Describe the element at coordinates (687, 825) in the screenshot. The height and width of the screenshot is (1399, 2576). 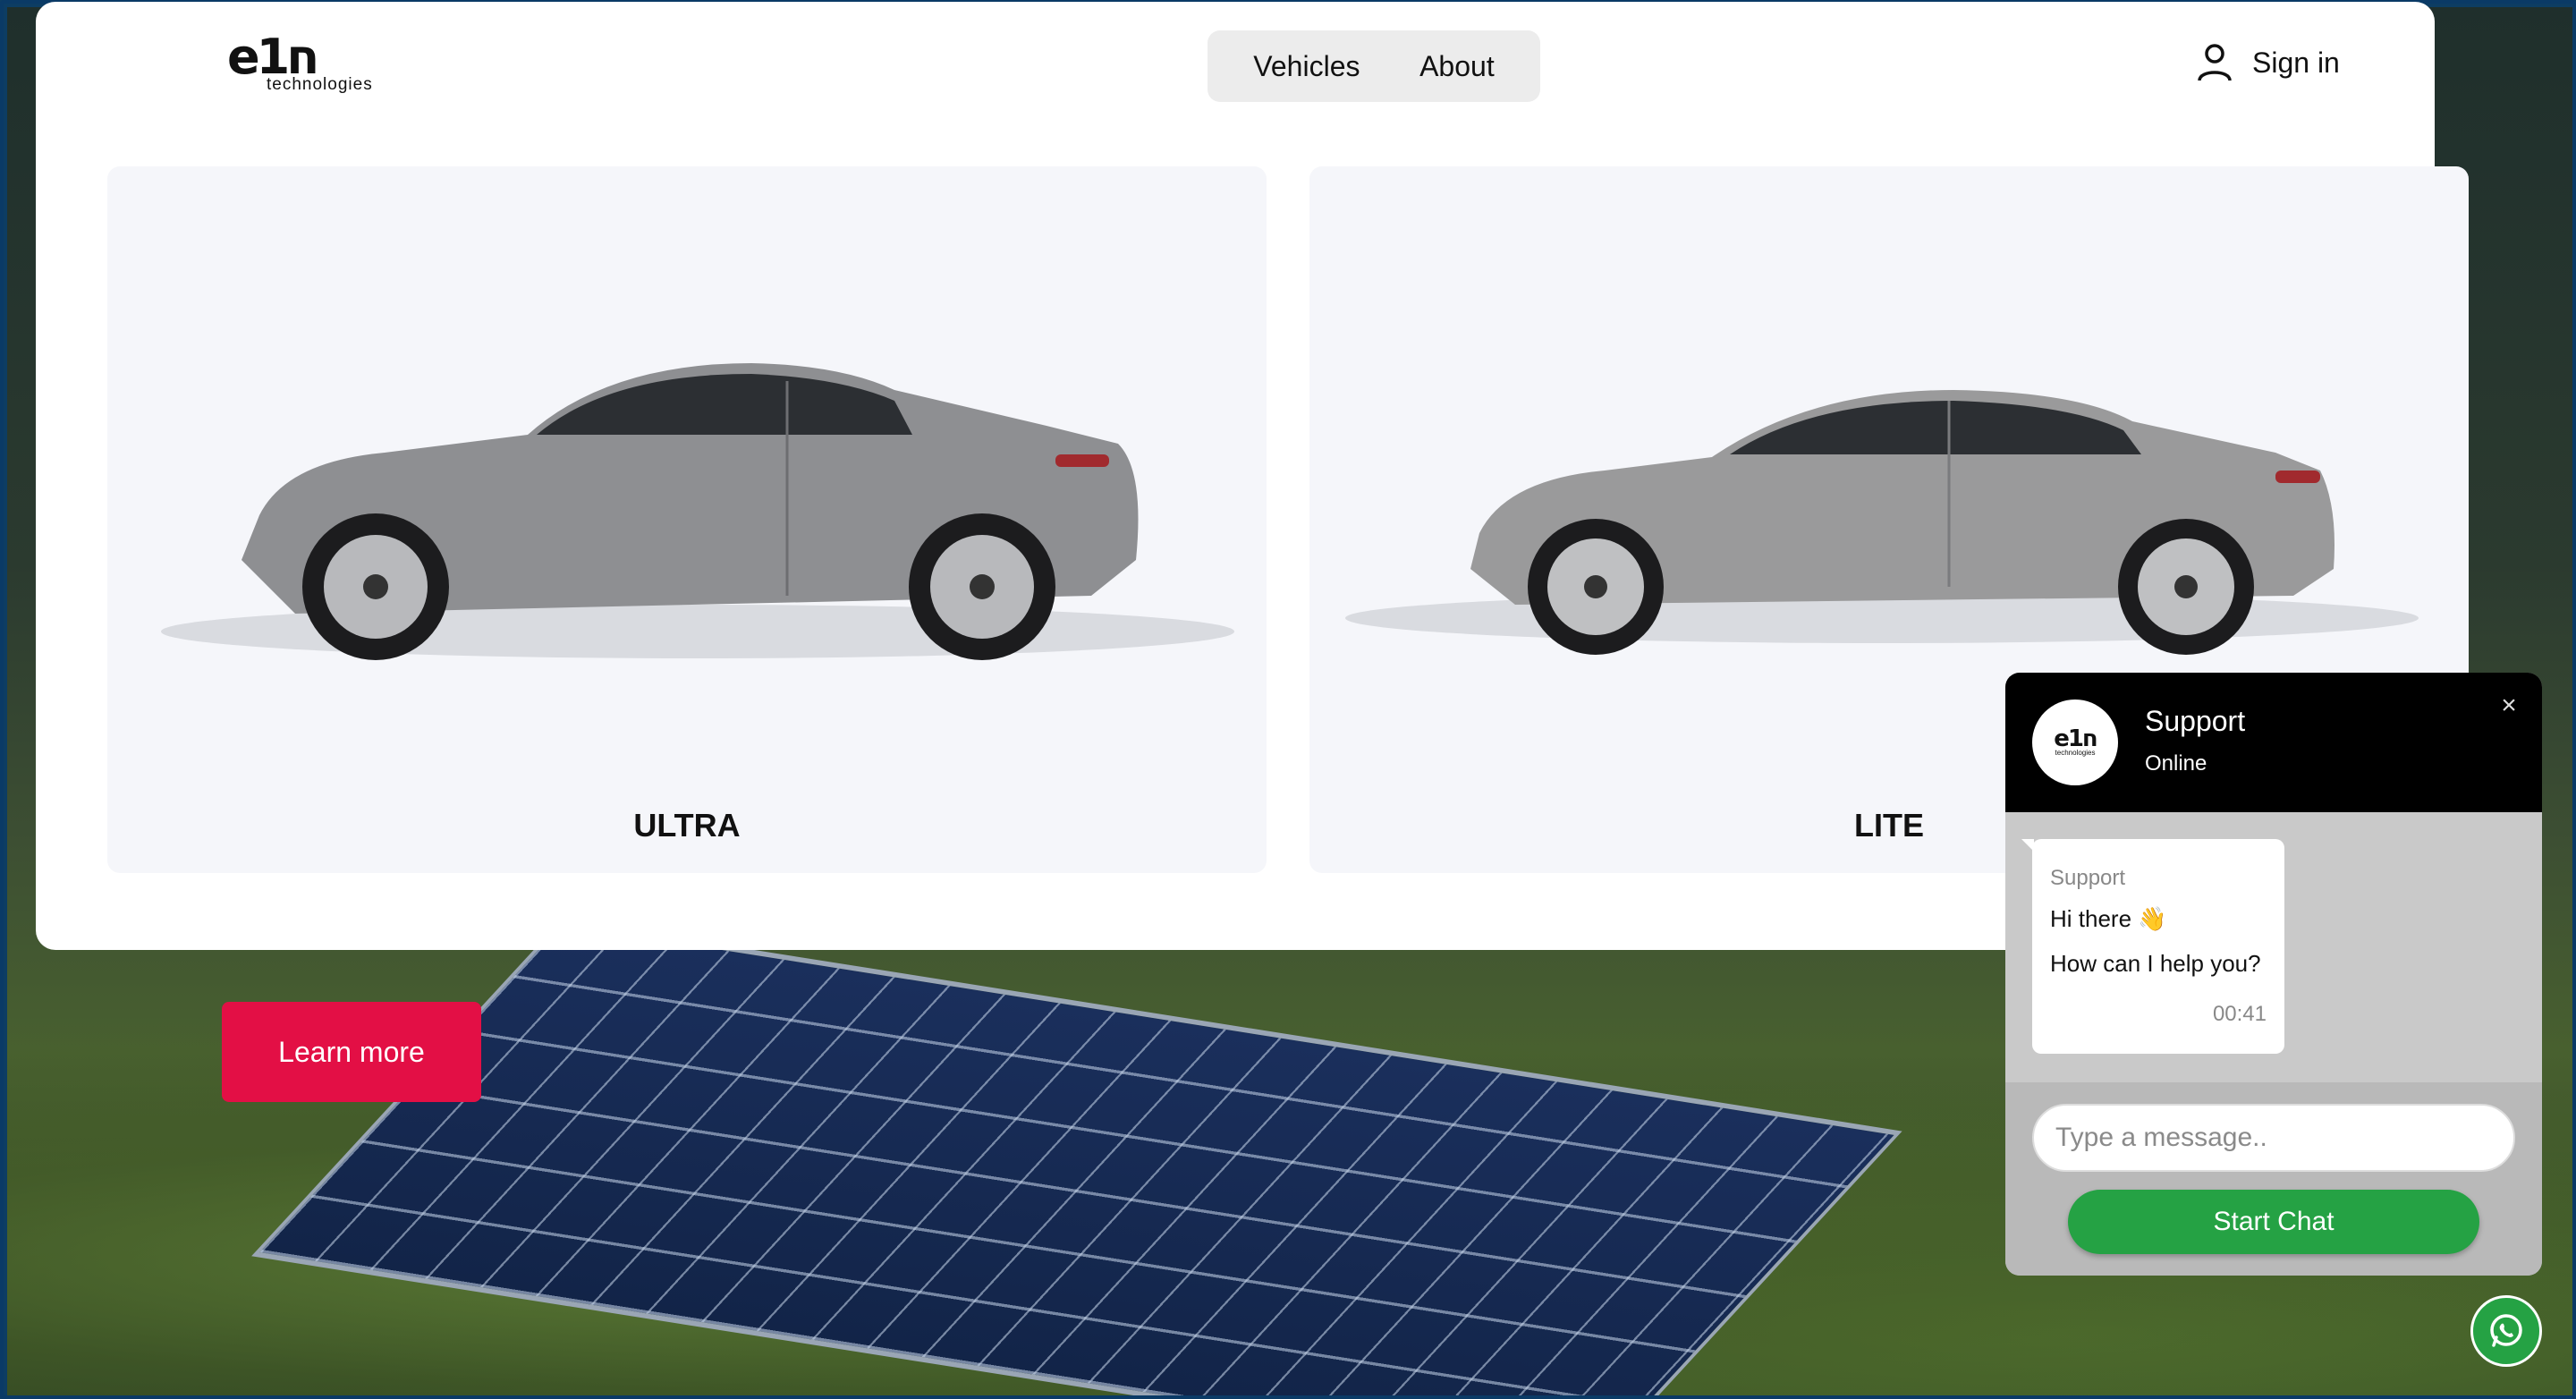
I see `vehicle-name-ultra: ULTRA` at that location.